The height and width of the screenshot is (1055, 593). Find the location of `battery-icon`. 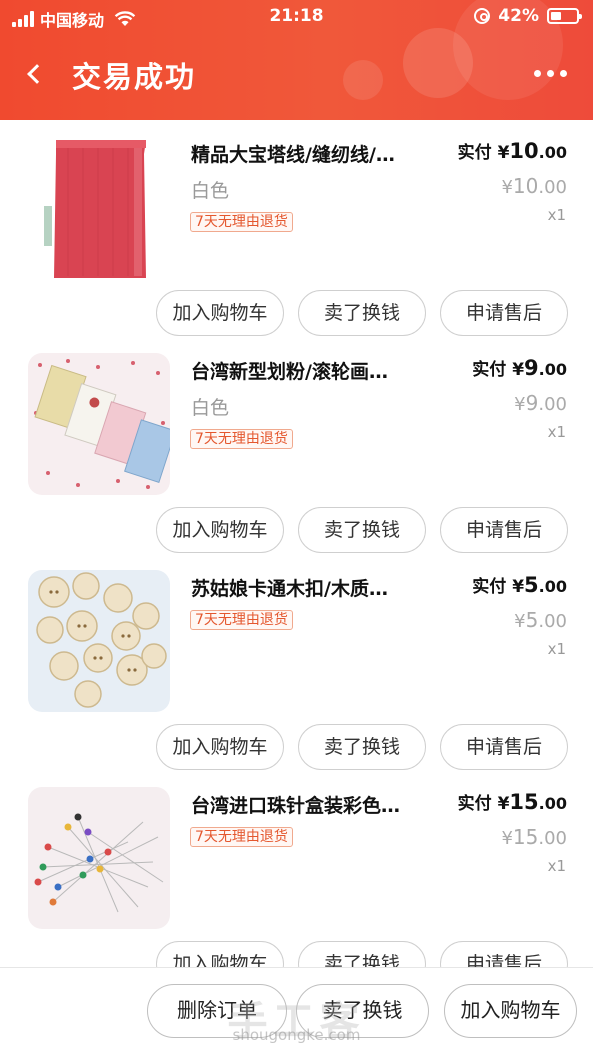

battery-icon is located at coordinates (564, 16).